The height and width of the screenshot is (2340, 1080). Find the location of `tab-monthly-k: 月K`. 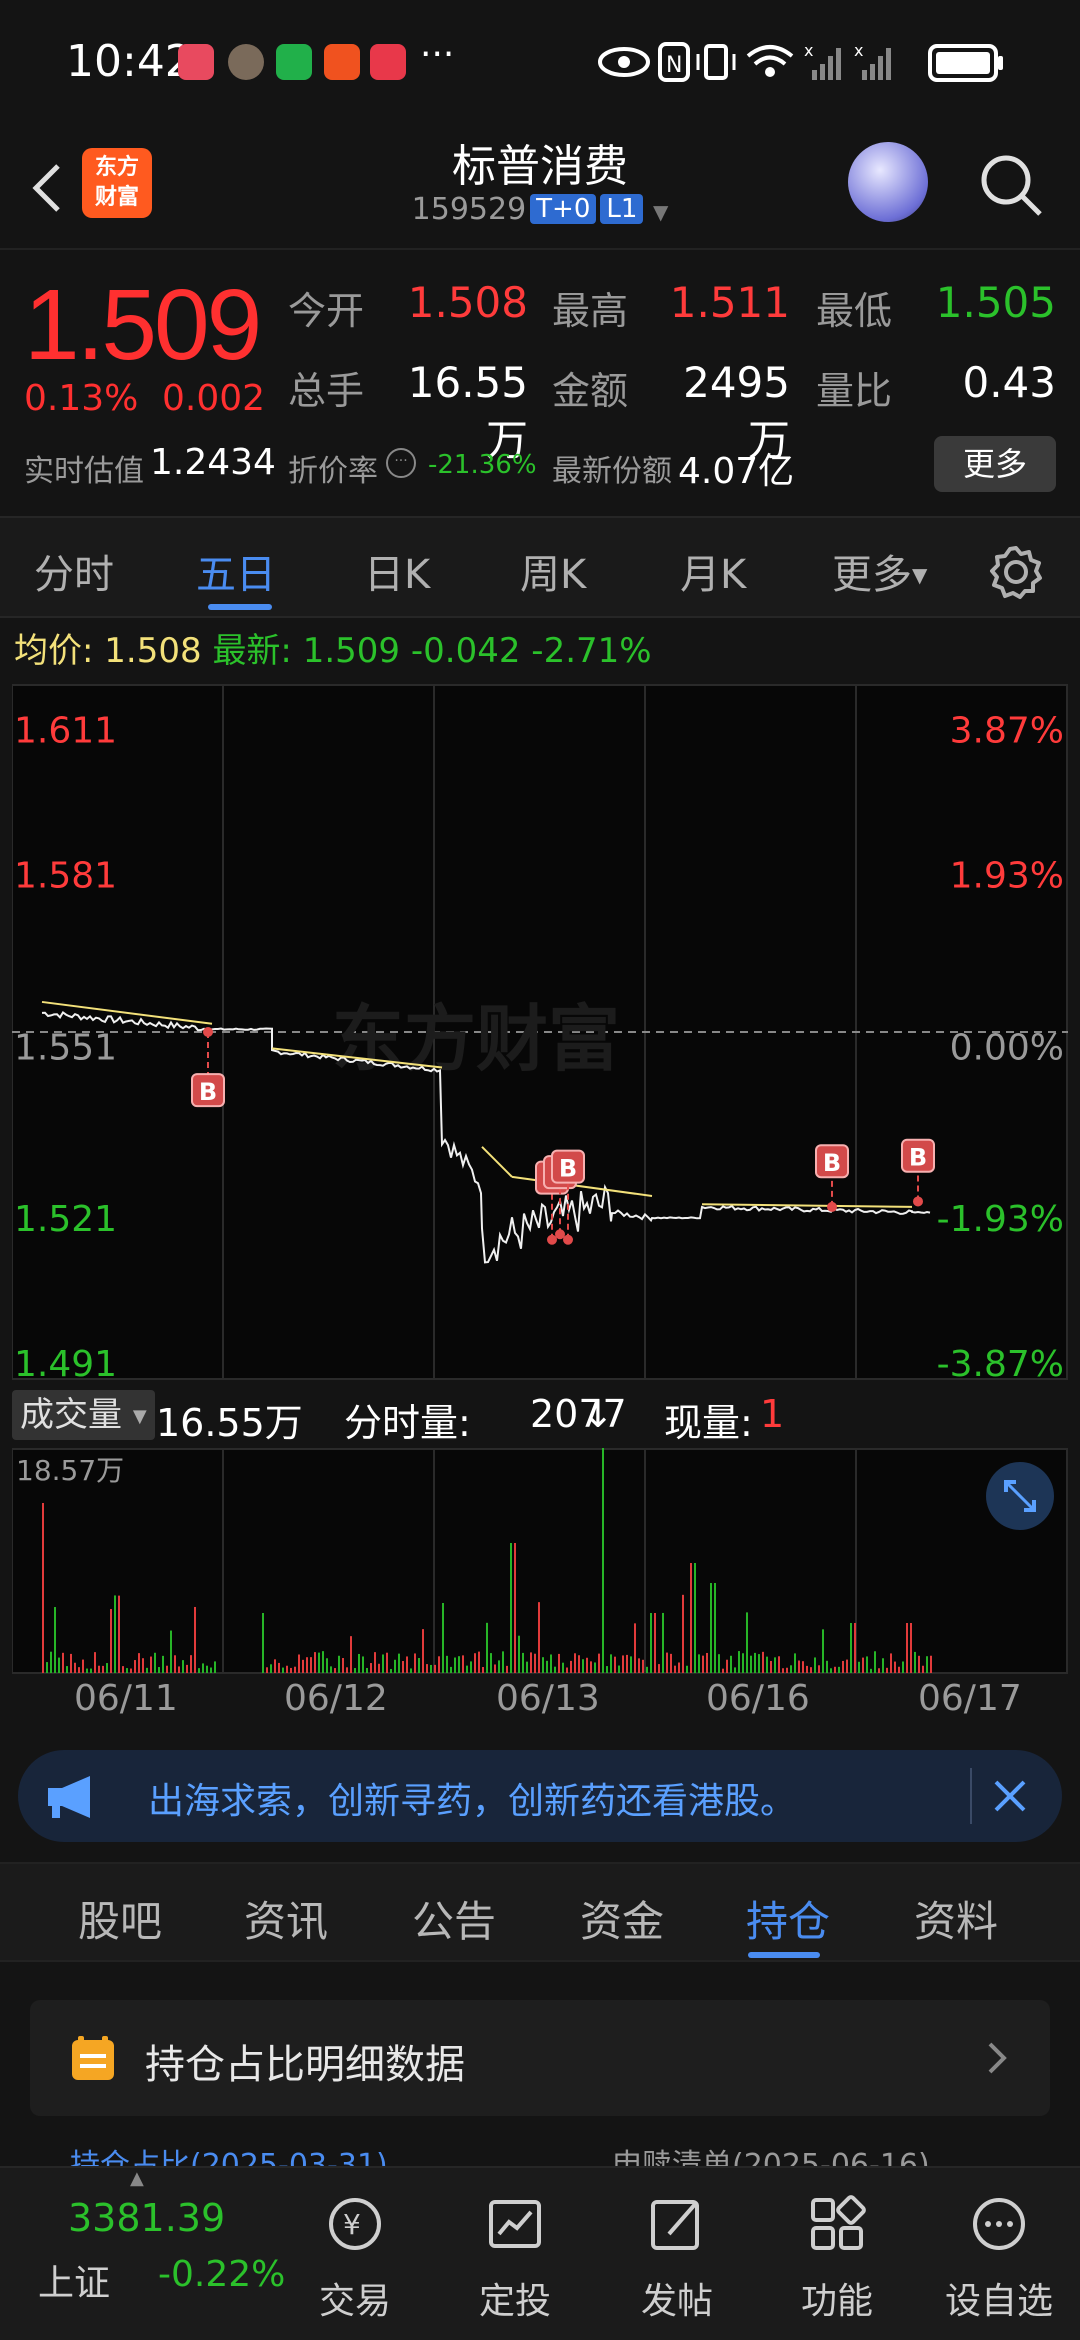

tab-monthly-k: 月K is located at coordinates (713, 571).